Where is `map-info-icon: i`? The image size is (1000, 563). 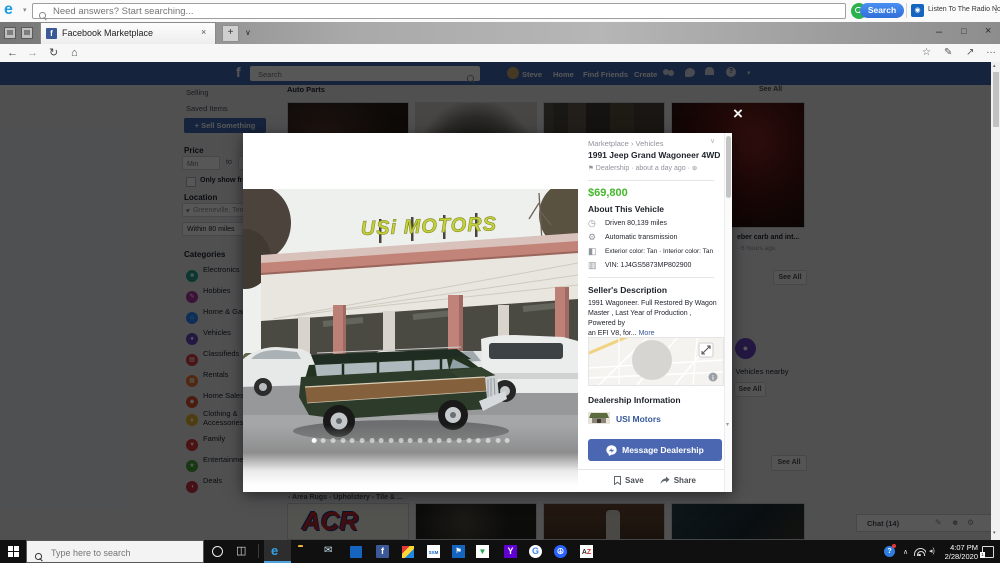
map-info-icon: i is located at coordinates (713, 377).